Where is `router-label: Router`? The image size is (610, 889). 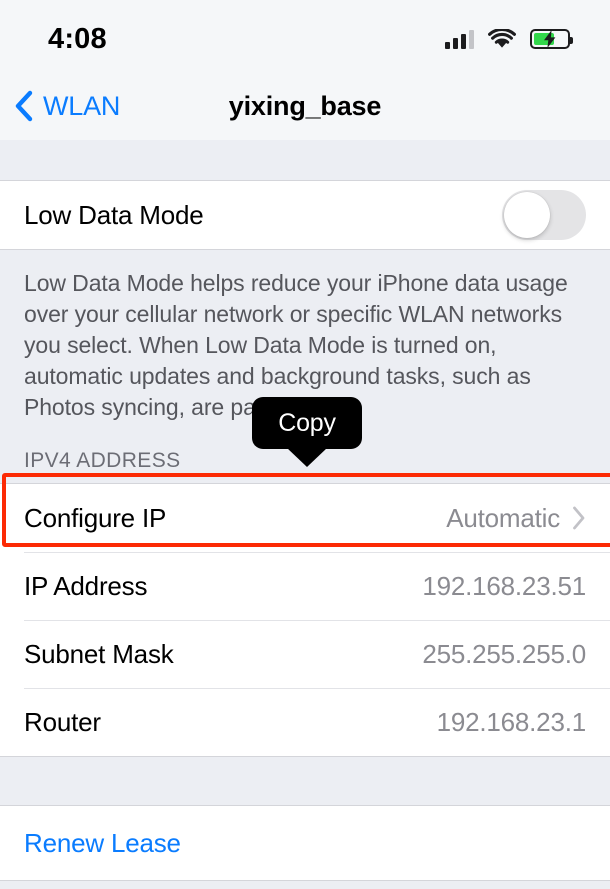
router-label: Router is located at coordinates (62, 721).